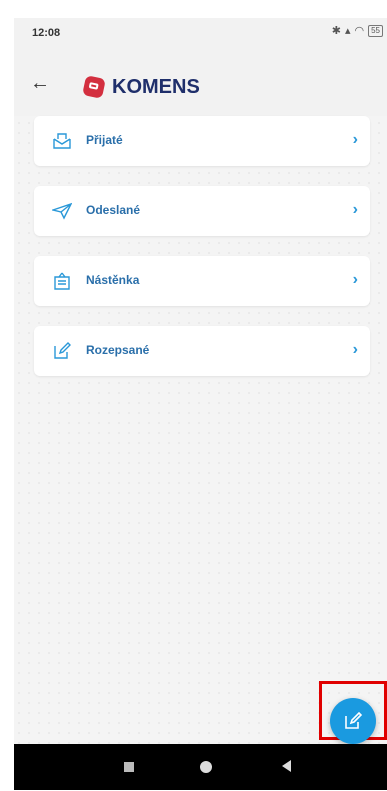 Image resolution: width=387 pixels, height=791 pixels. Describe the element at coordinates (40, 83) in the screenshot. I see `back-arrow-icon: ←` at that location.